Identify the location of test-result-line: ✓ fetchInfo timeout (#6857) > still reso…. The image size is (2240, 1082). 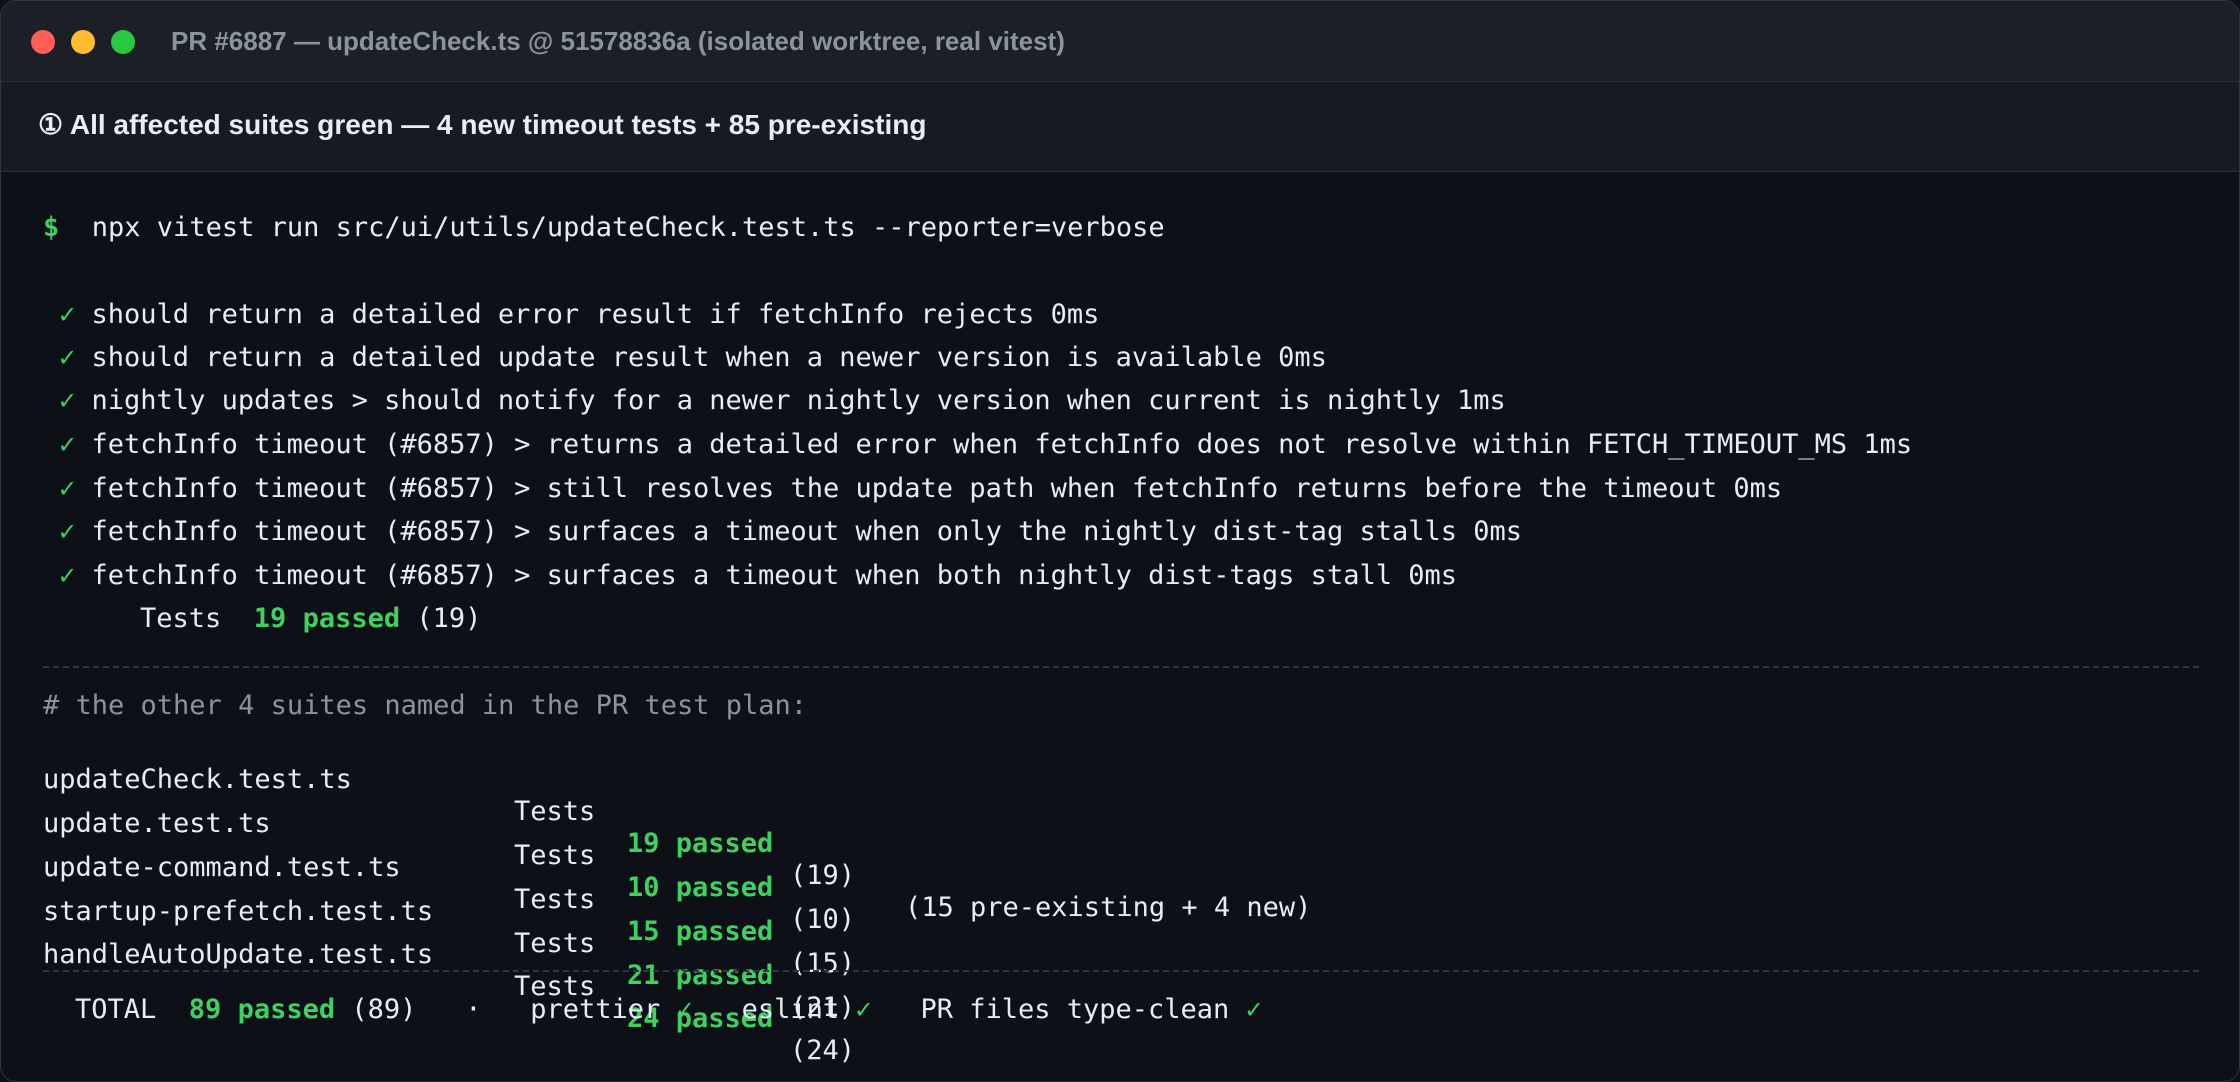
(920, 489).